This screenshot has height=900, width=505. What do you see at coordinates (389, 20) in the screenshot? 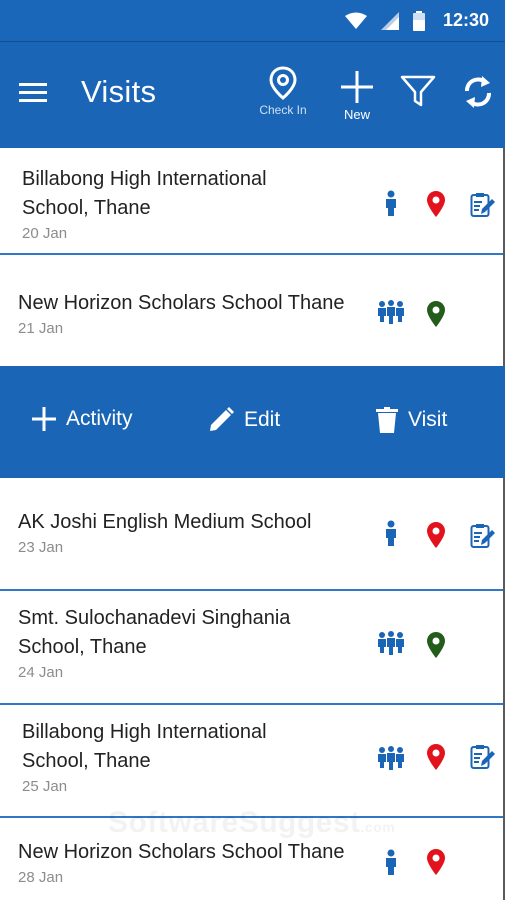
I see `signal-icon` at bounding box center [389, 20].